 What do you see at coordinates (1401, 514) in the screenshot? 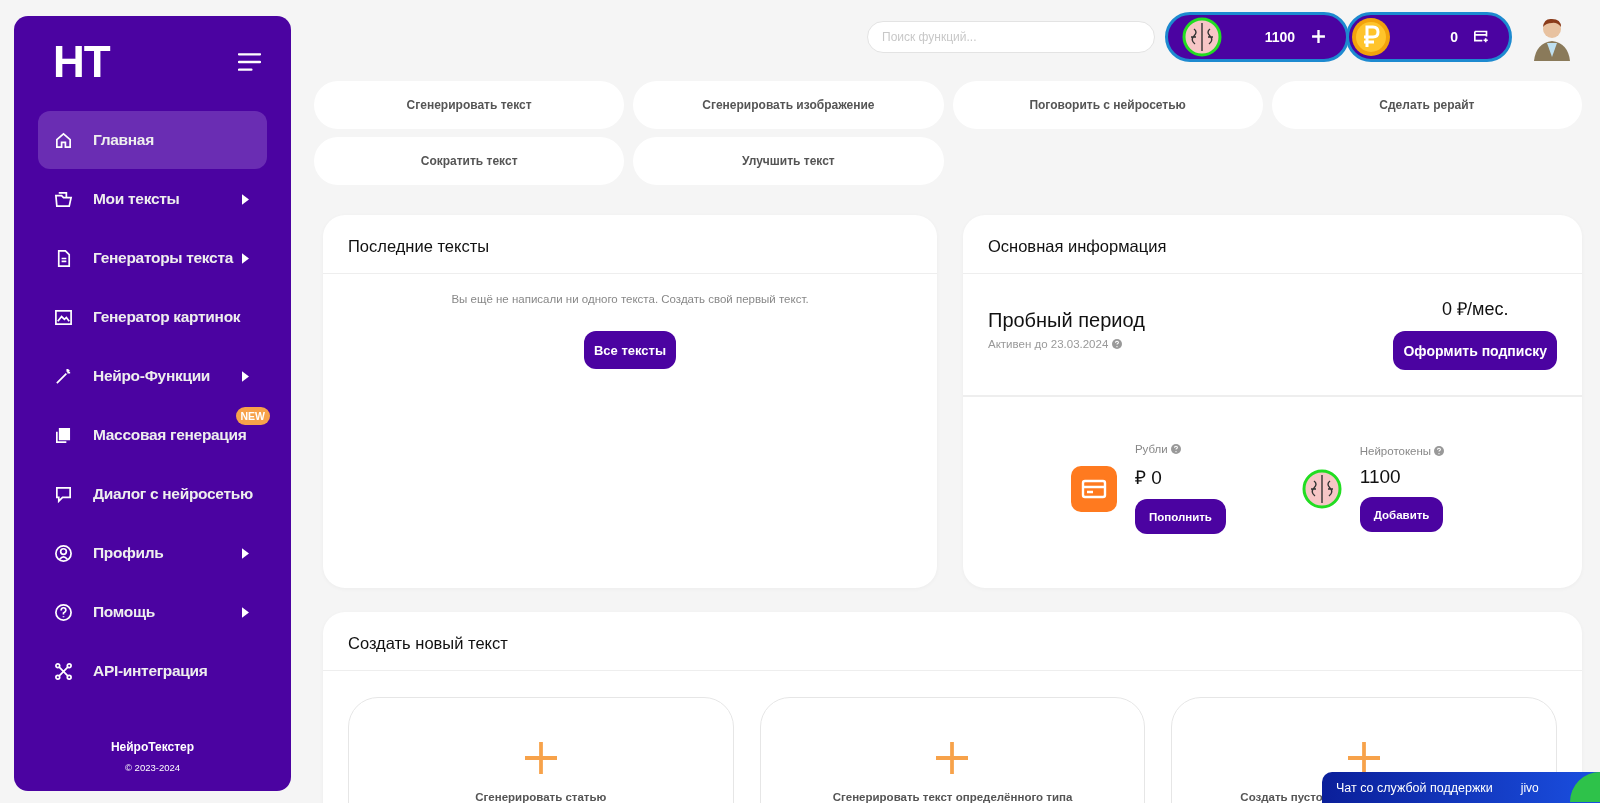
I see `top-up-button: Добавить` at bounding box center [1401, 514].